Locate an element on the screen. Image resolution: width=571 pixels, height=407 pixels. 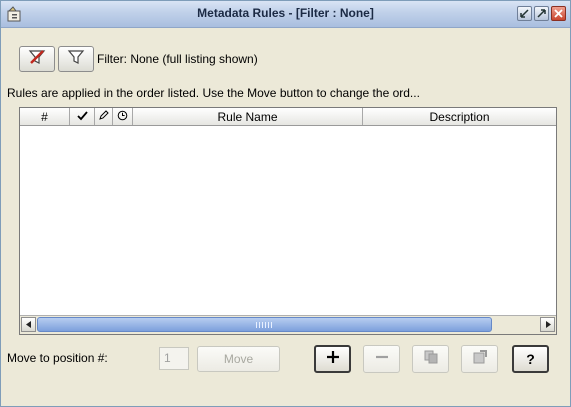
horizontal-scrollbar is located at coordinates (288, 324).